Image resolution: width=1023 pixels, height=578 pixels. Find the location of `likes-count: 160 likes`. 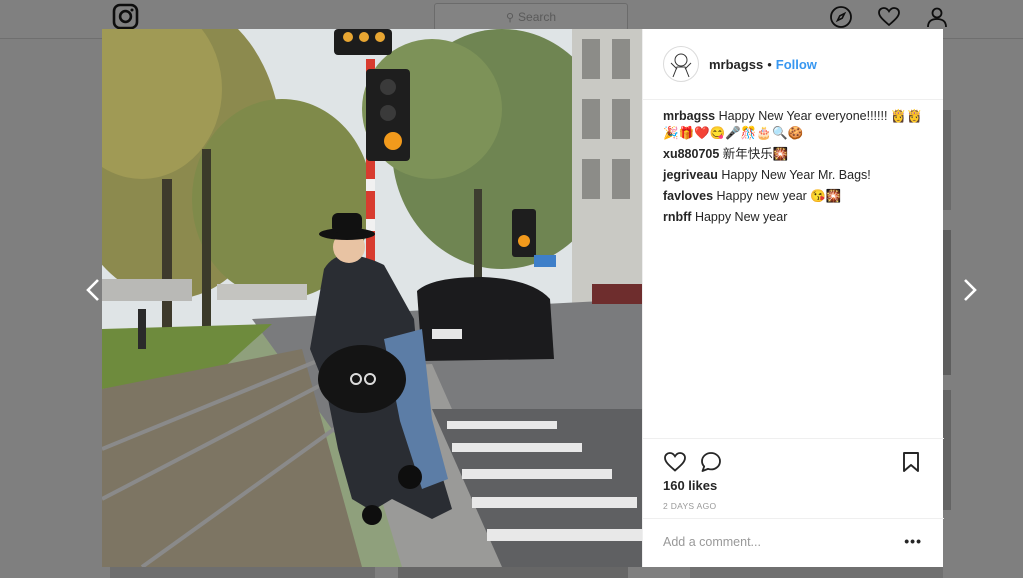

likes-count: 160 likes is located at coordinates (690, 485).